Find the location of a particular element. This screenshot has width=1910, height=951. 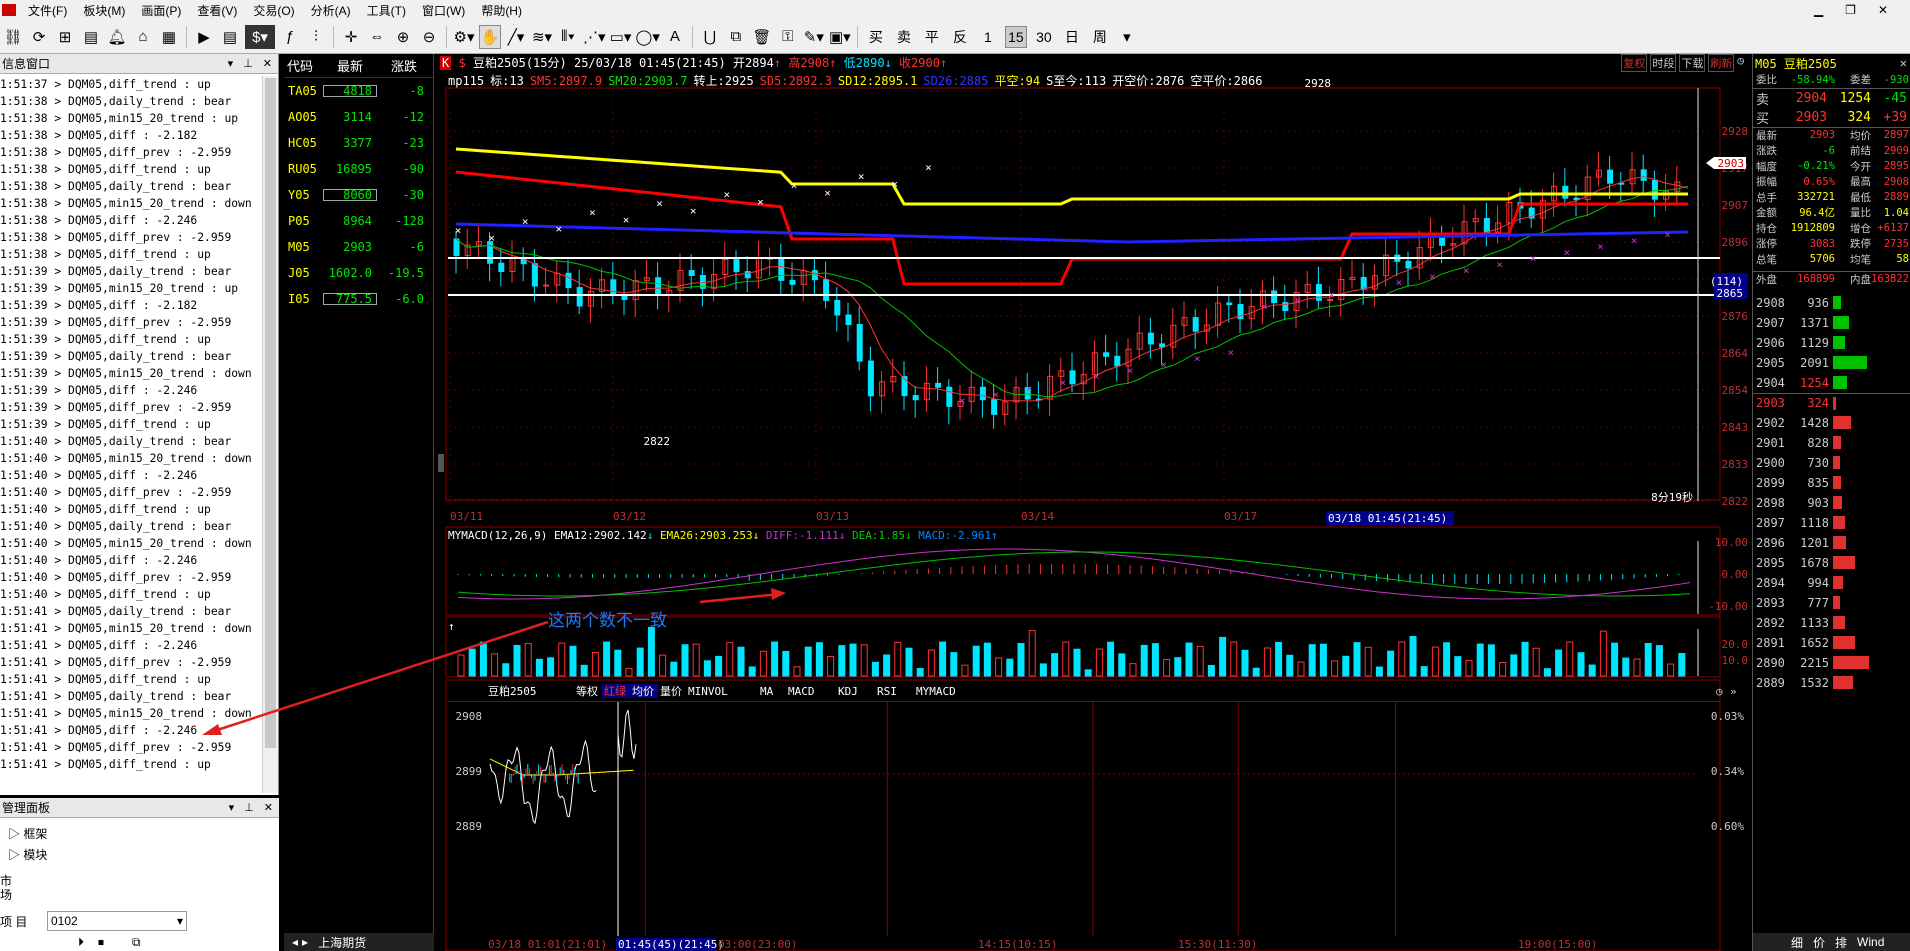

more-periods-icon: ▾ is located at coordinates (1127, 37).